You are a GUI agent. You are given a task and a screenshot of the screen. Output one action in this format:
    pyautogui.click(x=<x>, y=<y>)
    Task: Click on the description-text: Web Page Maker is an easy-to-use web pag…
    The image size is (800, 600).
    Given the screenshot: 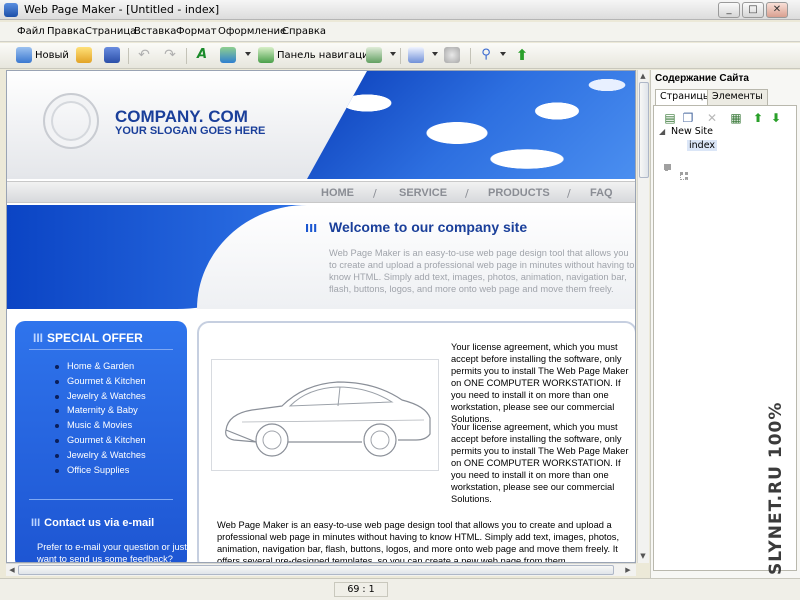 What is the action you would take?
    pyautogui.click(x=418, y=541)
    